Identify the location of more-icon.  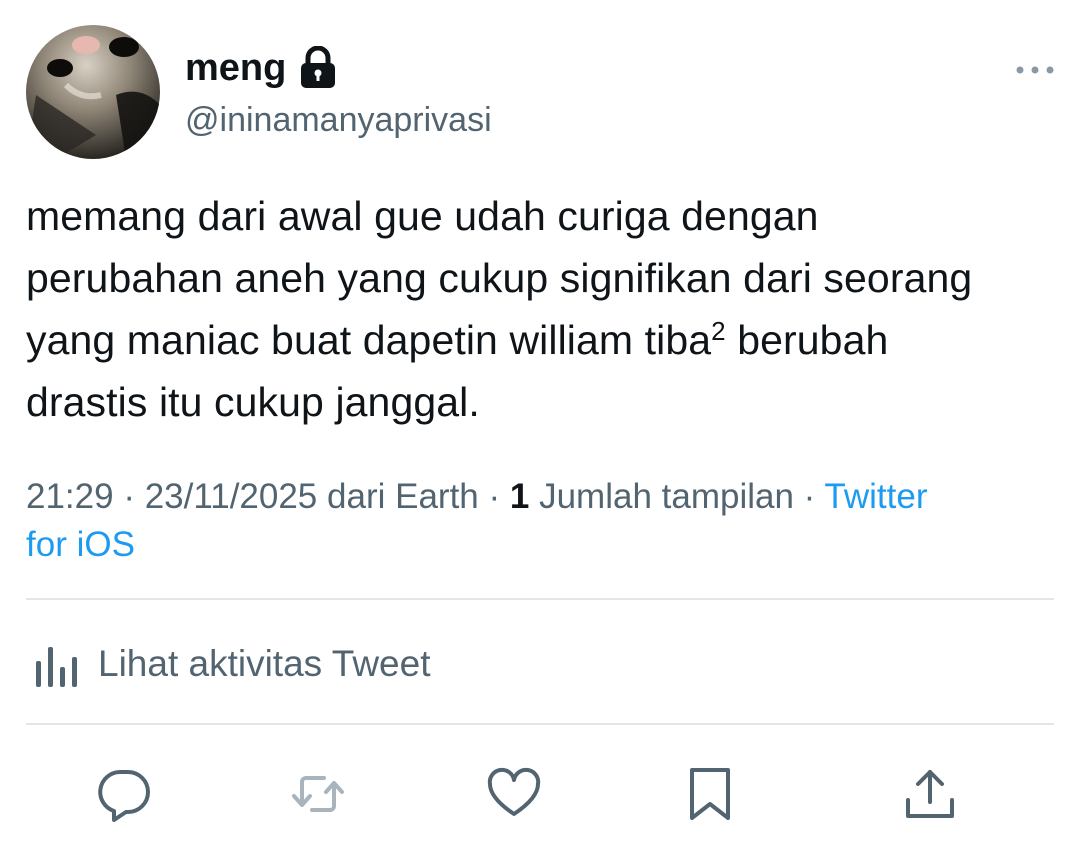
(1035, 70).